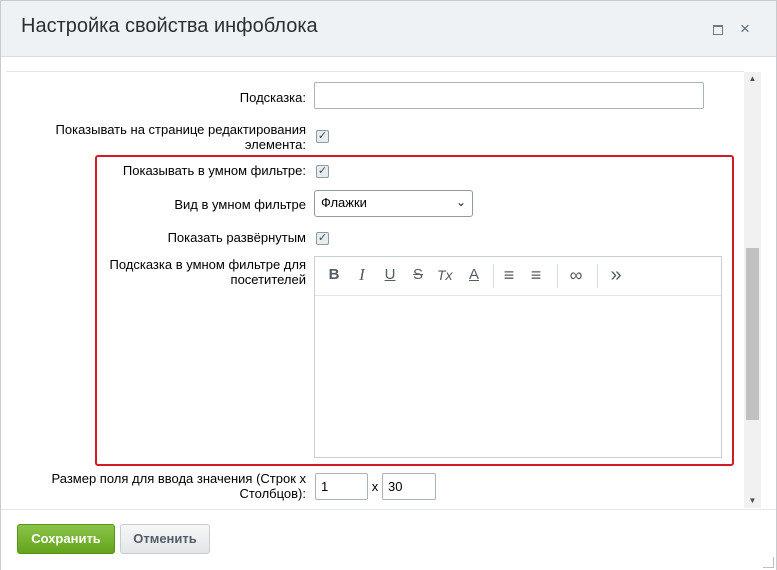  I want to click on more-icon: », so click(616, 275).